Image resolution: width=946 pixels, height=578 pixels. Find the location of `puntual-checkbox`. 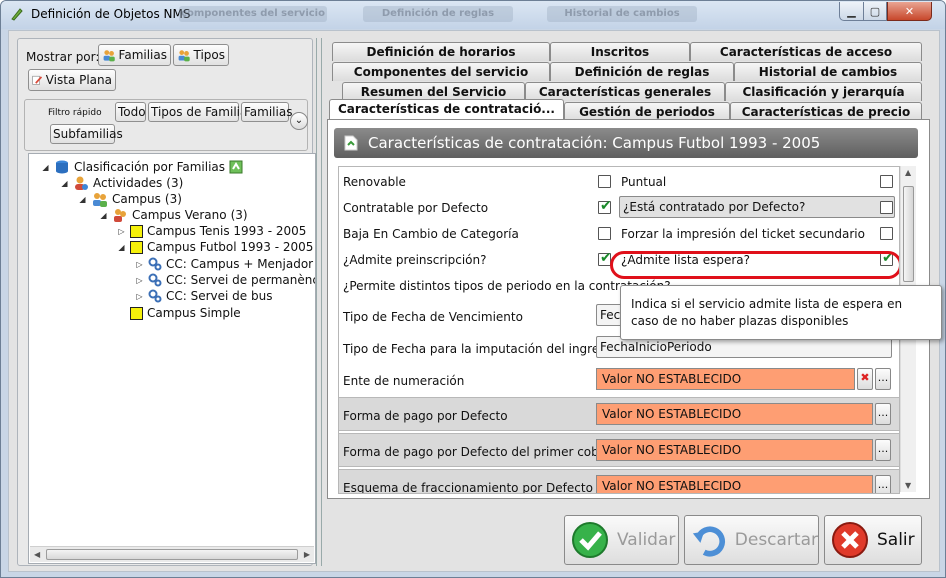

puntual-checkbox is located at coordinates (886, 181).